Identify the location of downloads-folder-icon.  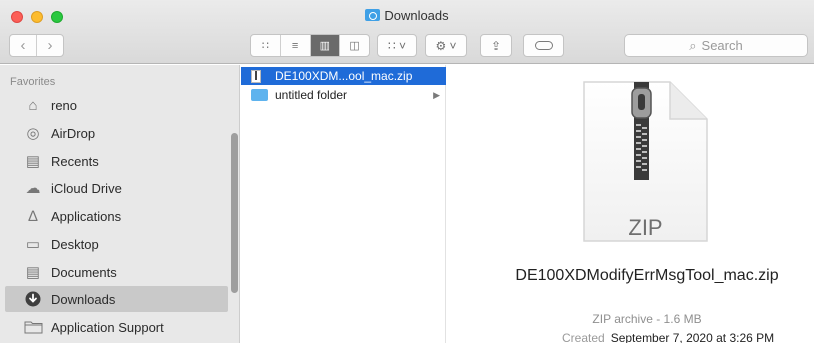
(373, 15).